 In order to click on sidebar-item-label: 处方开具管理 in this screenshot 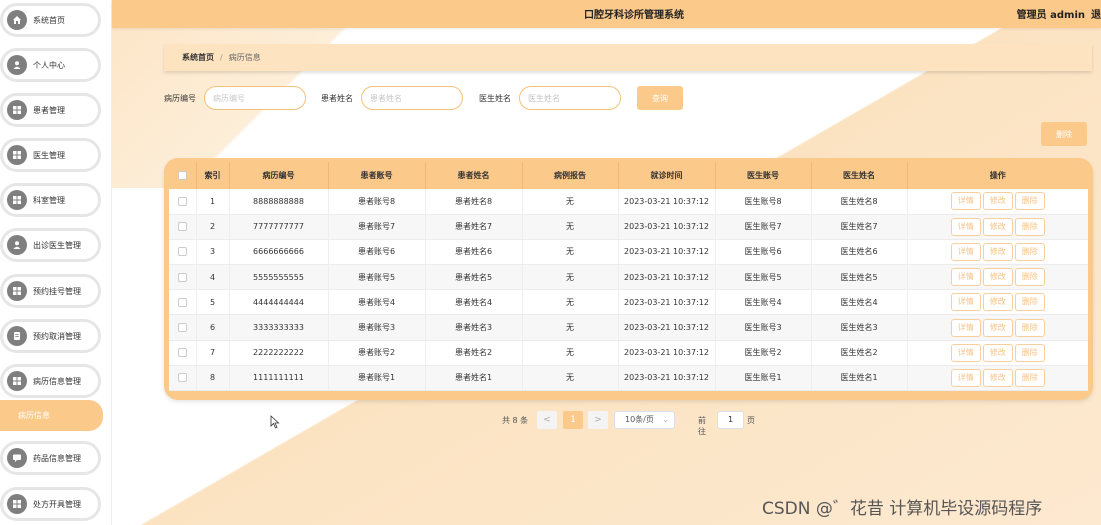, I will do `click(57, 504)`.